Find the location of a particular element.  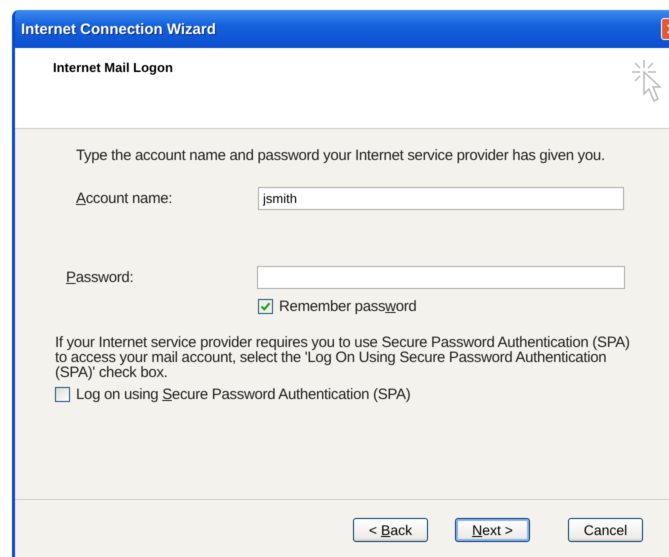

wizard-button: Next > is located at coordinates (492, 530).